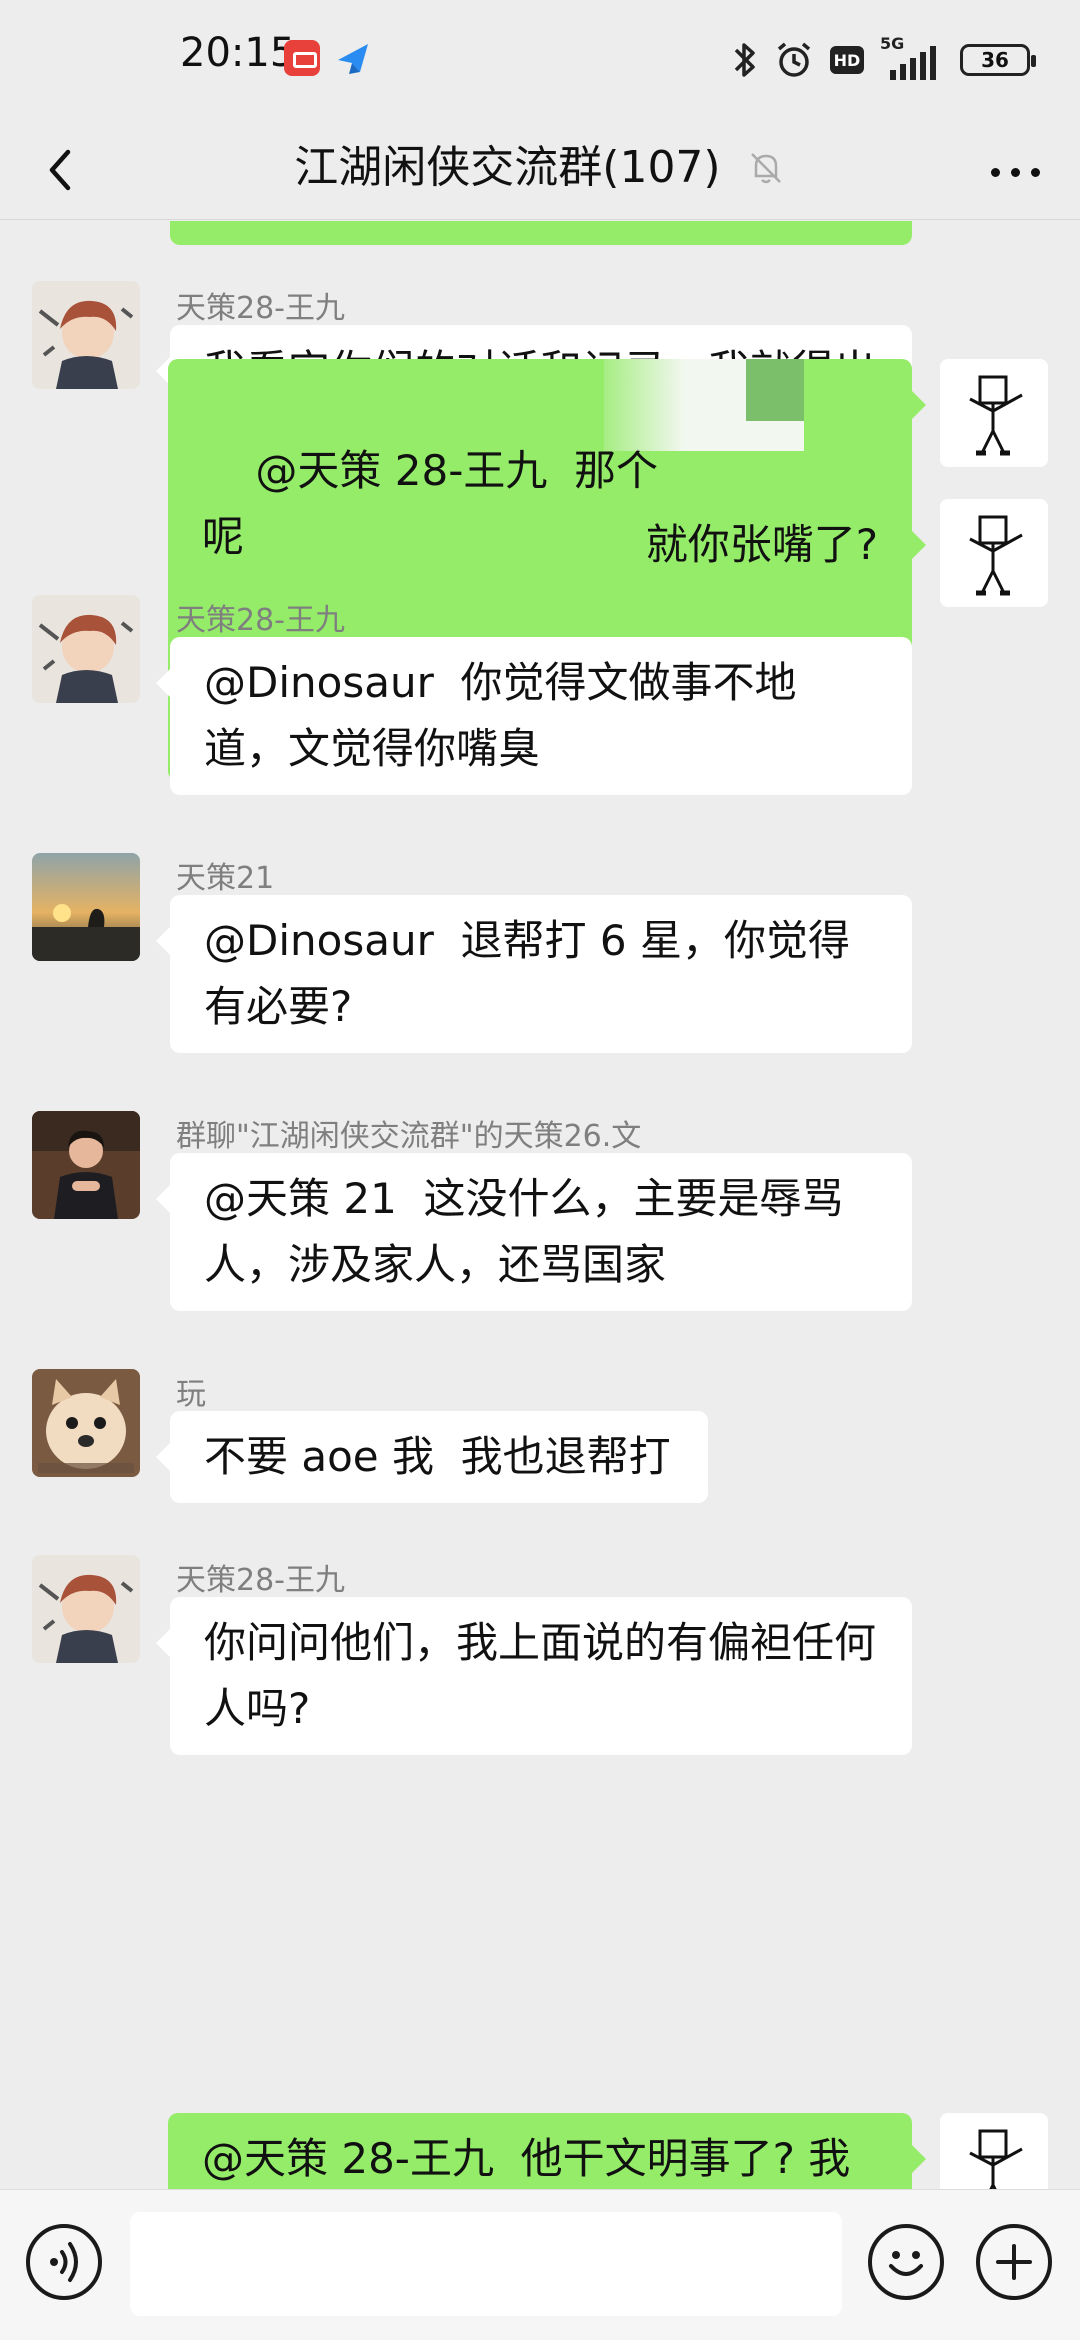  Describe the element at coordinates (775, 390) in the screenshot. I see `redacted-block` at that location.